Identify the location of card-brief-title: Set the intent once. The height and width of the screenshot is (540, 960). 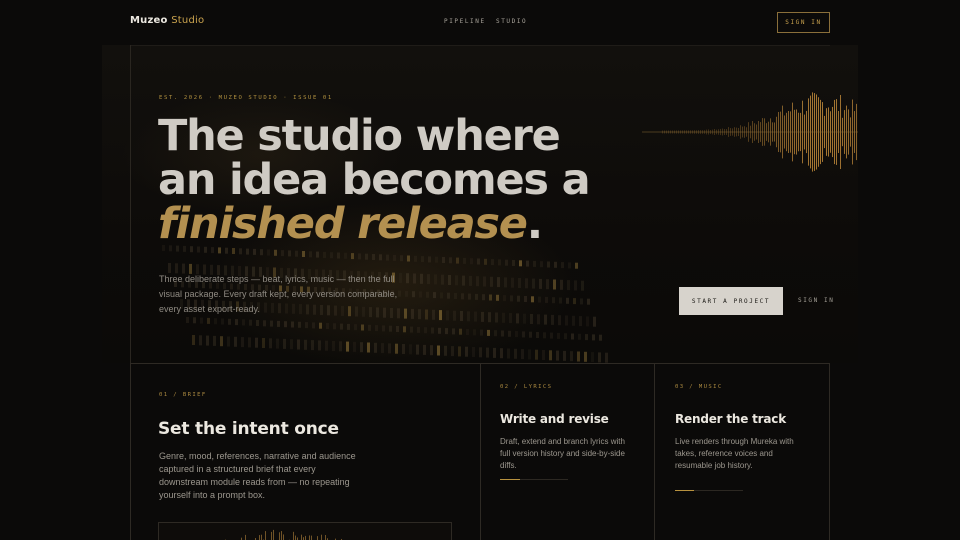
(248, 429).